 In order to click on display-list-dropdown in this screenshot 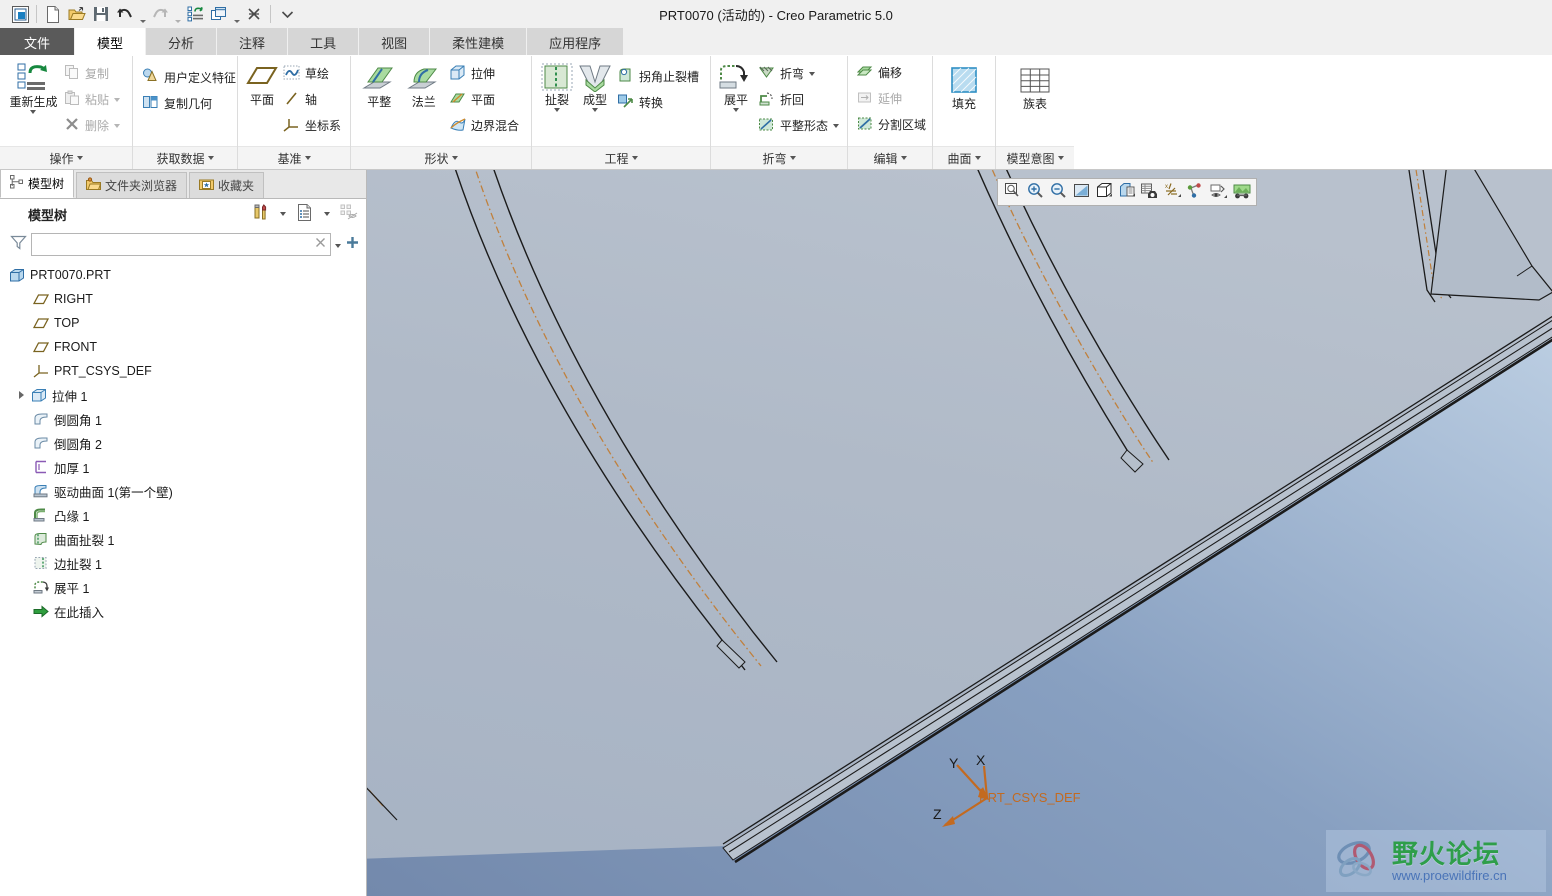, I will do `click(327, 214)`.